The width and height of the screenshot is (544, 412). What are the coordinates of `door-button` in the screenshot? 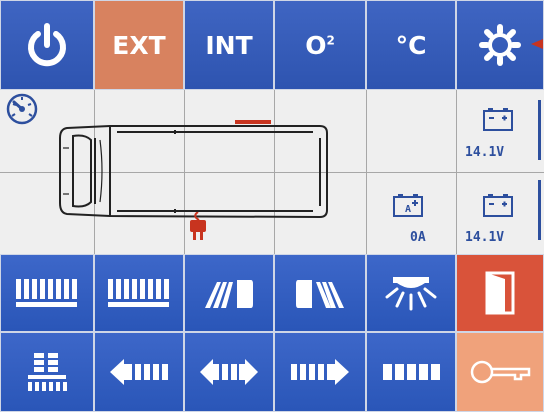 It's located at (500, 293).